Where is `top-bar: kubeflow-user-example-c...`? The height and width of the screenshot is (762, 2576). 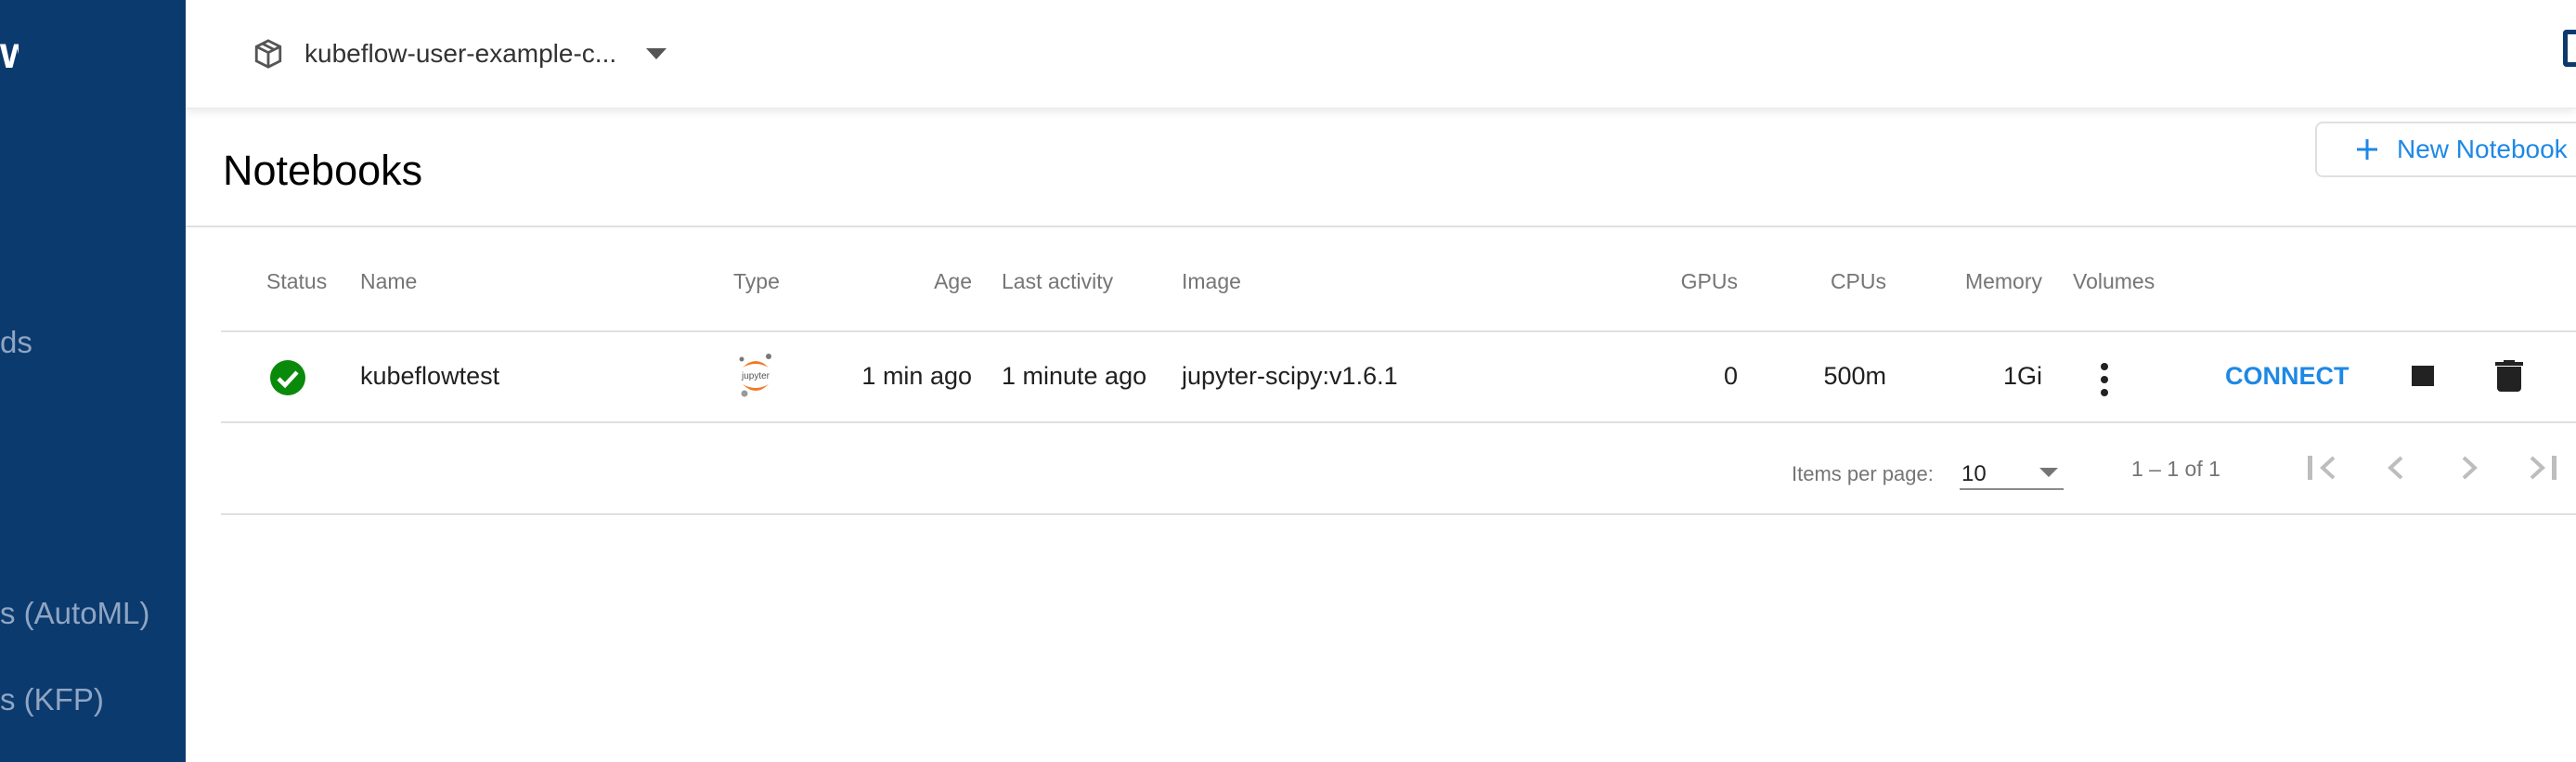 top-bar: kubeflow-user-example-c... is located at coordinates (1381, 54).